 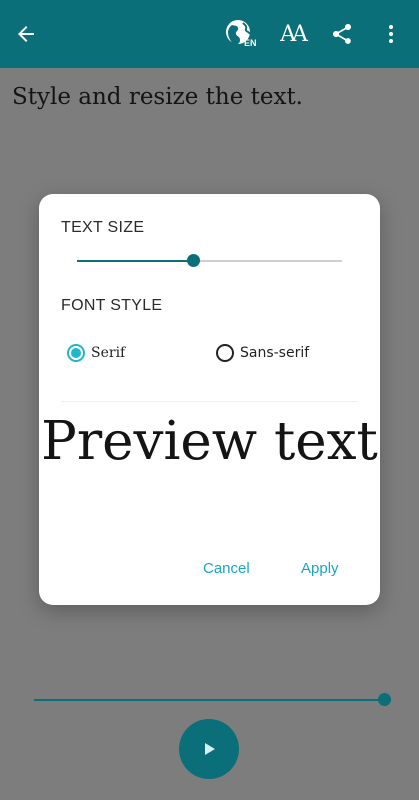 What do you see at coordinates (108, 353) in the screenshot?
I see `serif-option-label: Serif` at bounding box center [108, 353].